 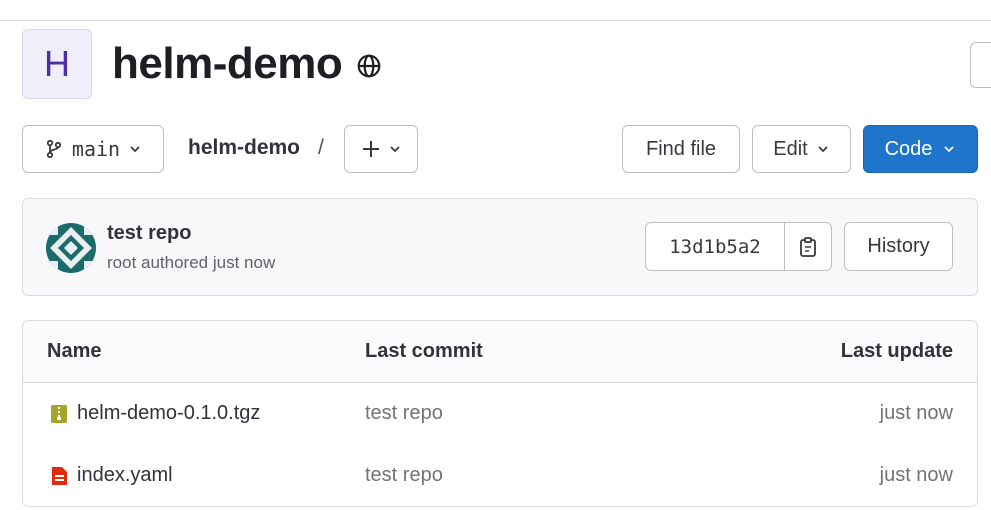 I want to click on branch-selector: main, so click(x=93, y=149).